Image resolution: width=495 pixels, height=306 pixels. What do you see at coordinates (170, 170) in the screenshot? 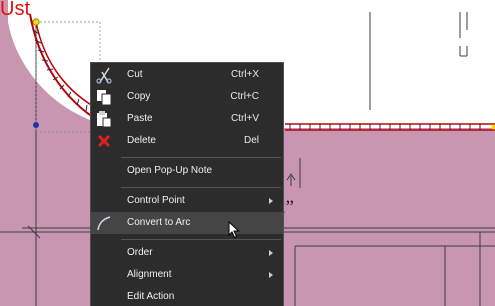
I see `menu-item-label: Open Pop-Up Note` at bounding box center [170, 170].